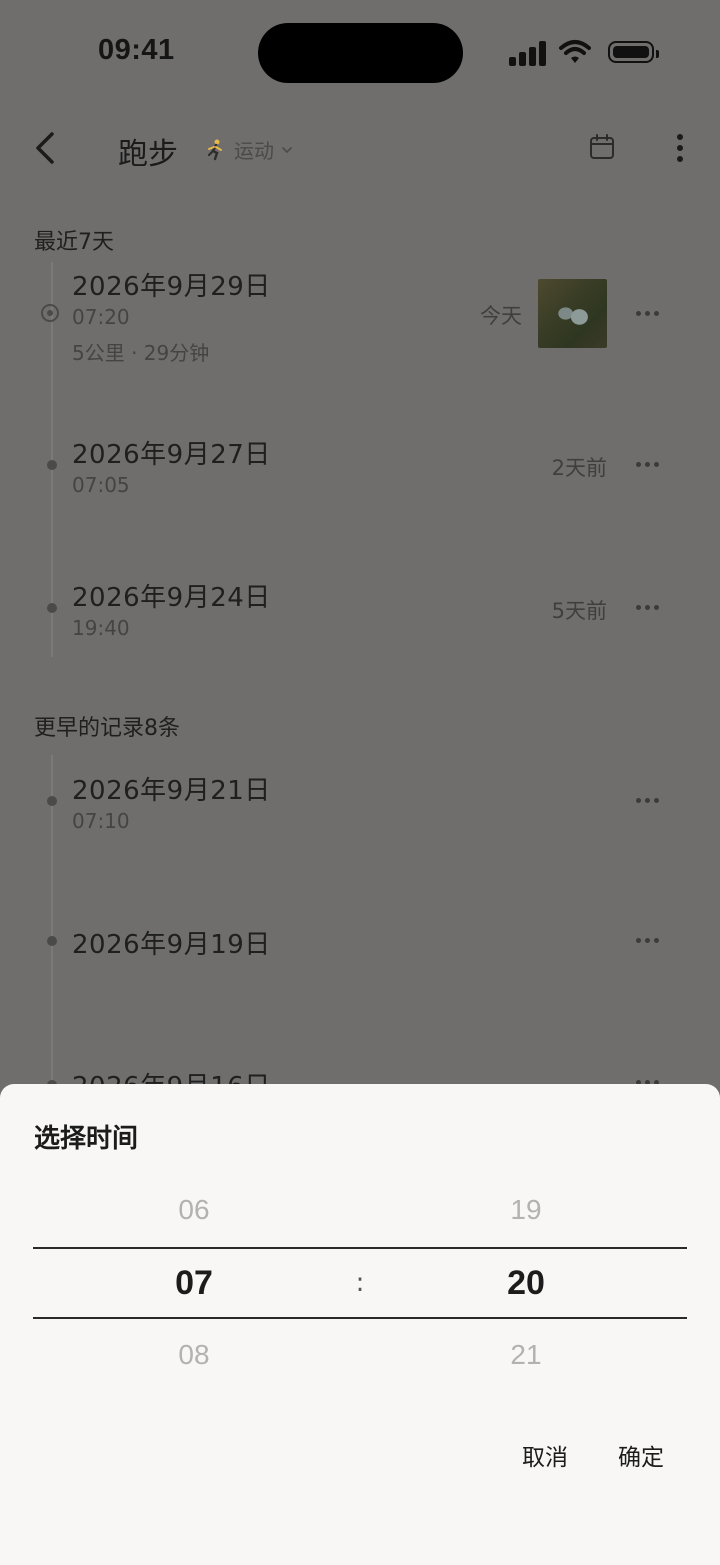 This screenshot has width=720, height=1565. What do you see at coordinates (171, 791) in the screenshot?
I see `entry-date: 2026年9月21日` at bounding box center [171, 791].